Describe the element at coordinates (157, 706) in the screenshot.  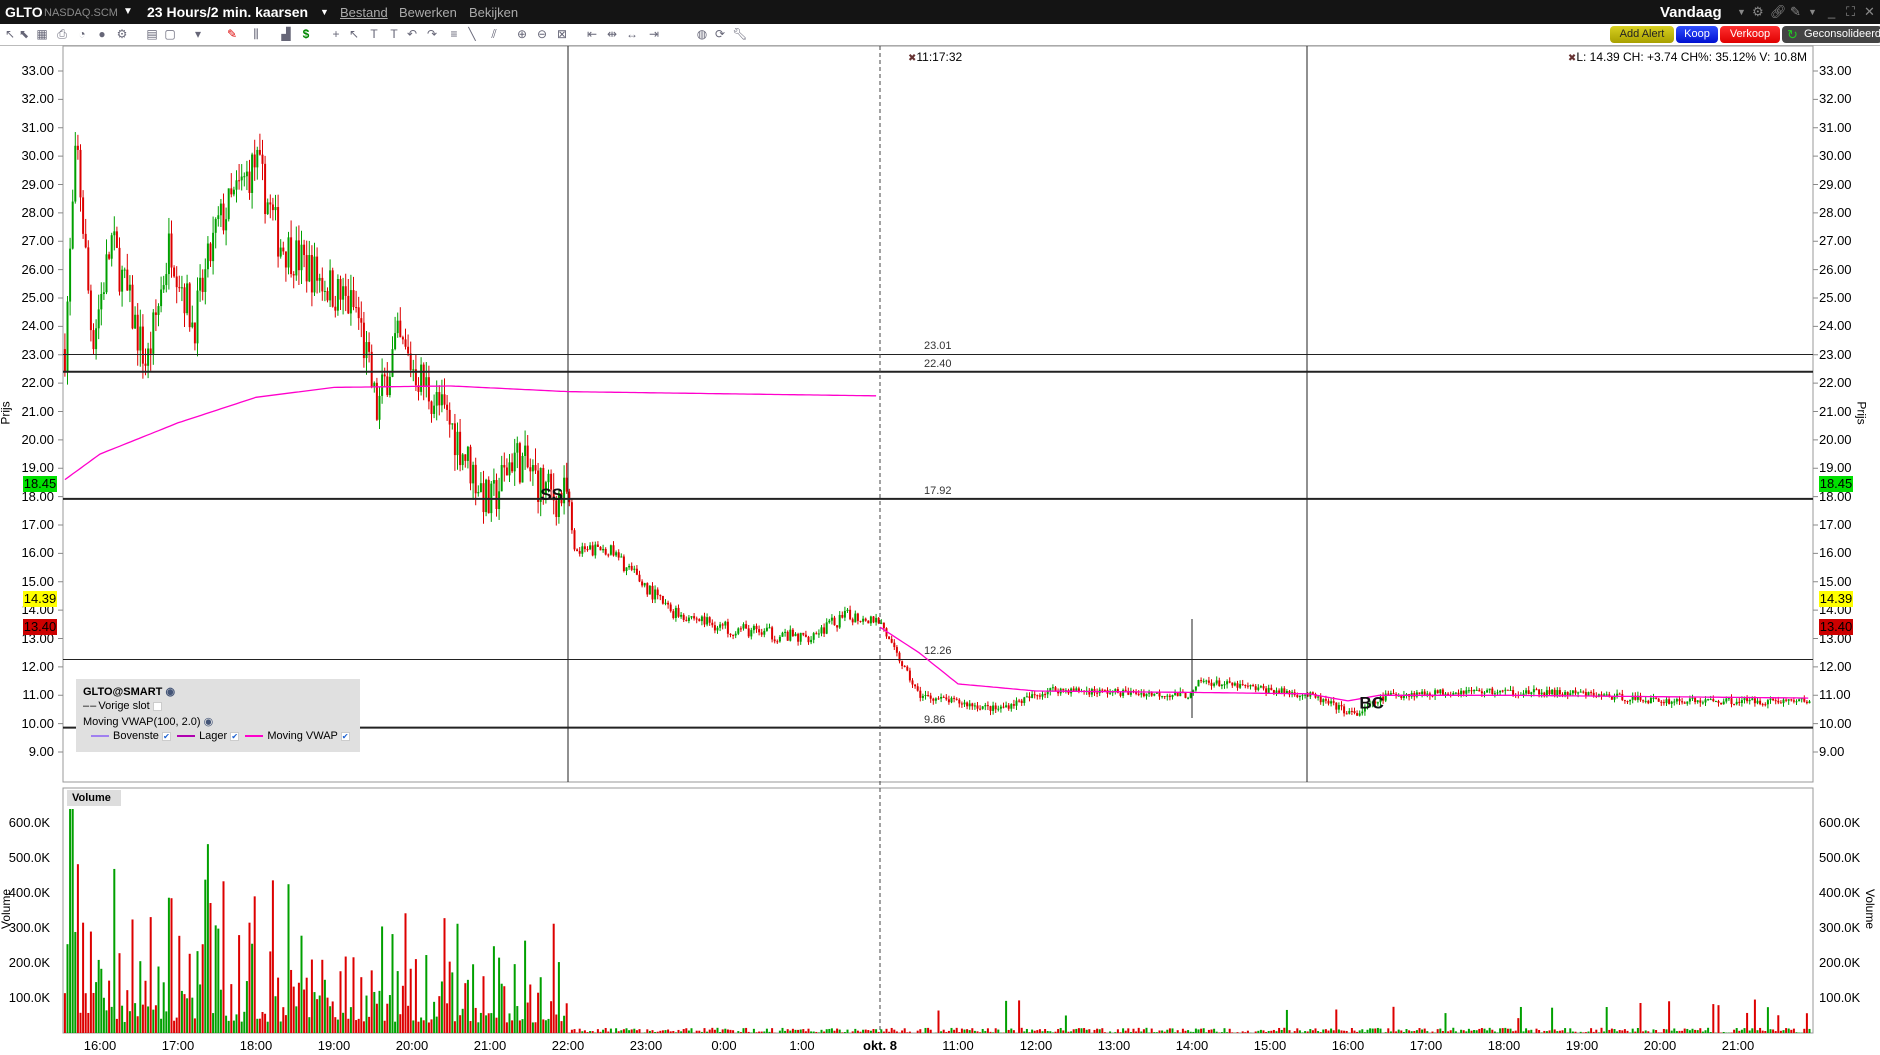
I see `prev-close-checkbox` at that location.